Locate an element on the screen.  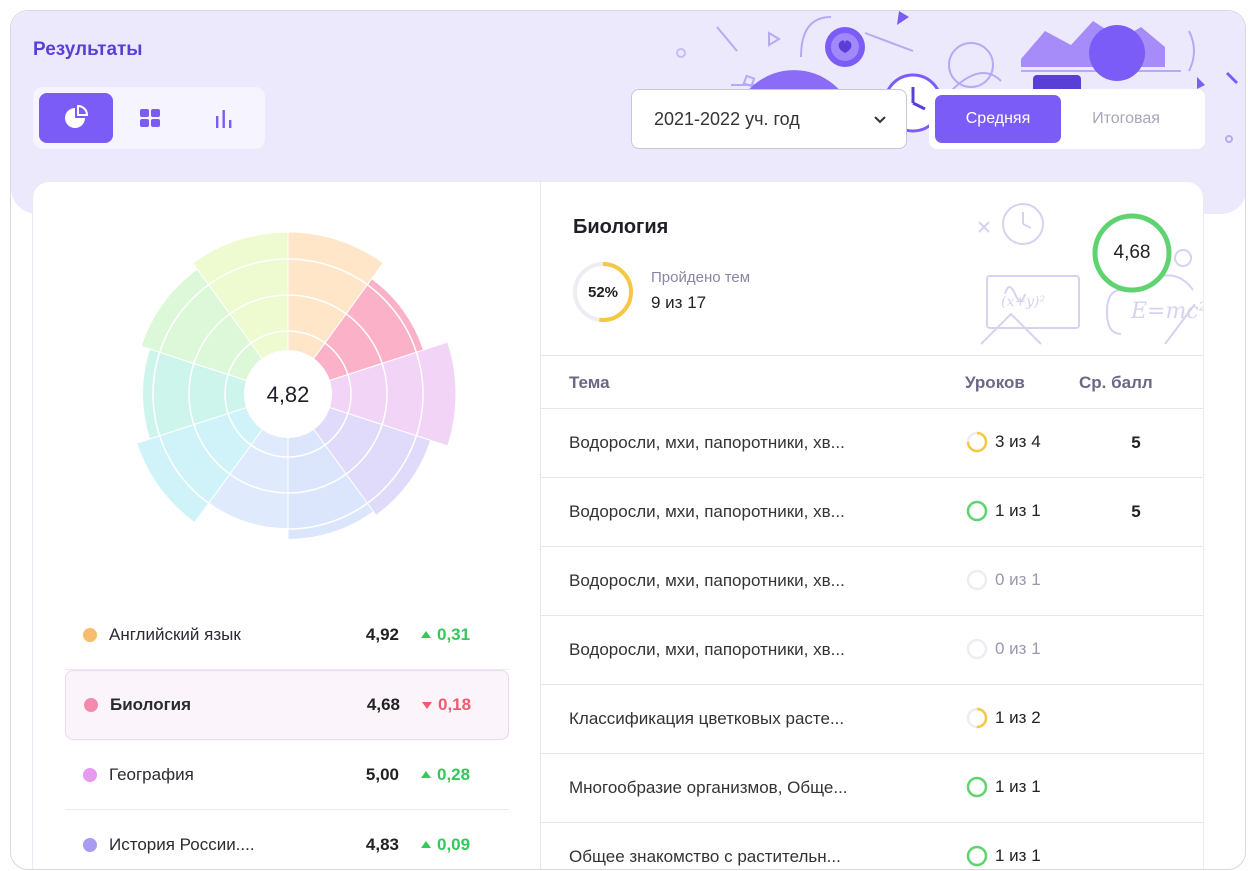
column-header-lessons: Уроков is located at coordinates (995, 382).